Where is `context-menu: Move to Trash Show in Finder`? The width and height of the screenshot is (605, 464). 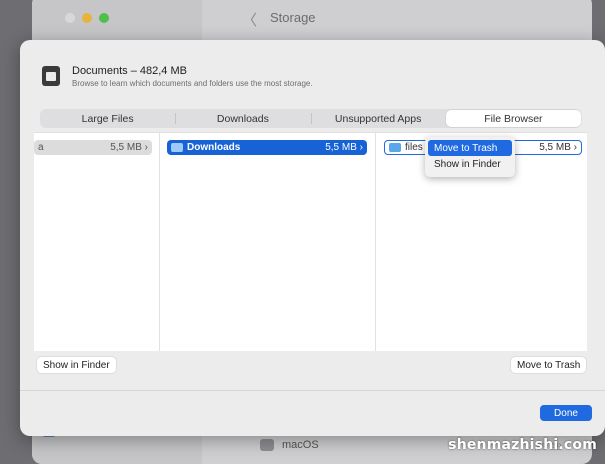
context-menu: Move to Trash Show in Finder is located at coordinates (470, 157).